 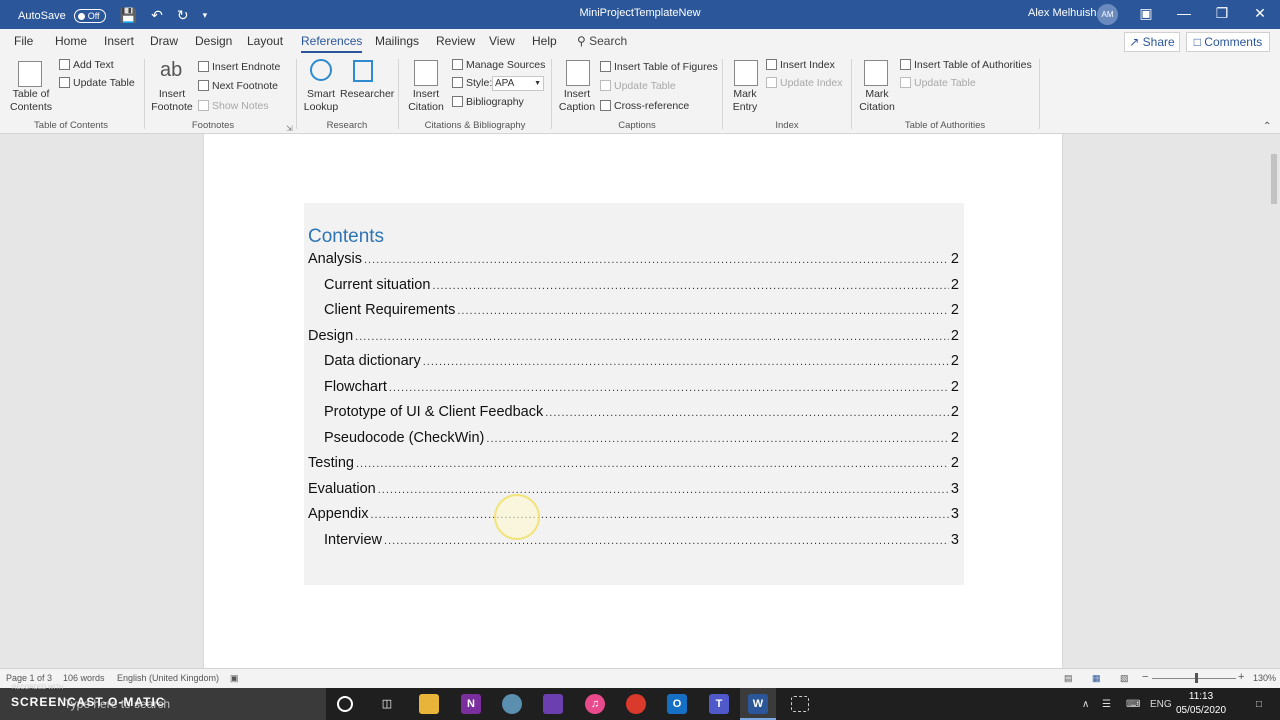 I want to click on insert-endnote-button: Insert Endnote, so click(x=239, y=67).